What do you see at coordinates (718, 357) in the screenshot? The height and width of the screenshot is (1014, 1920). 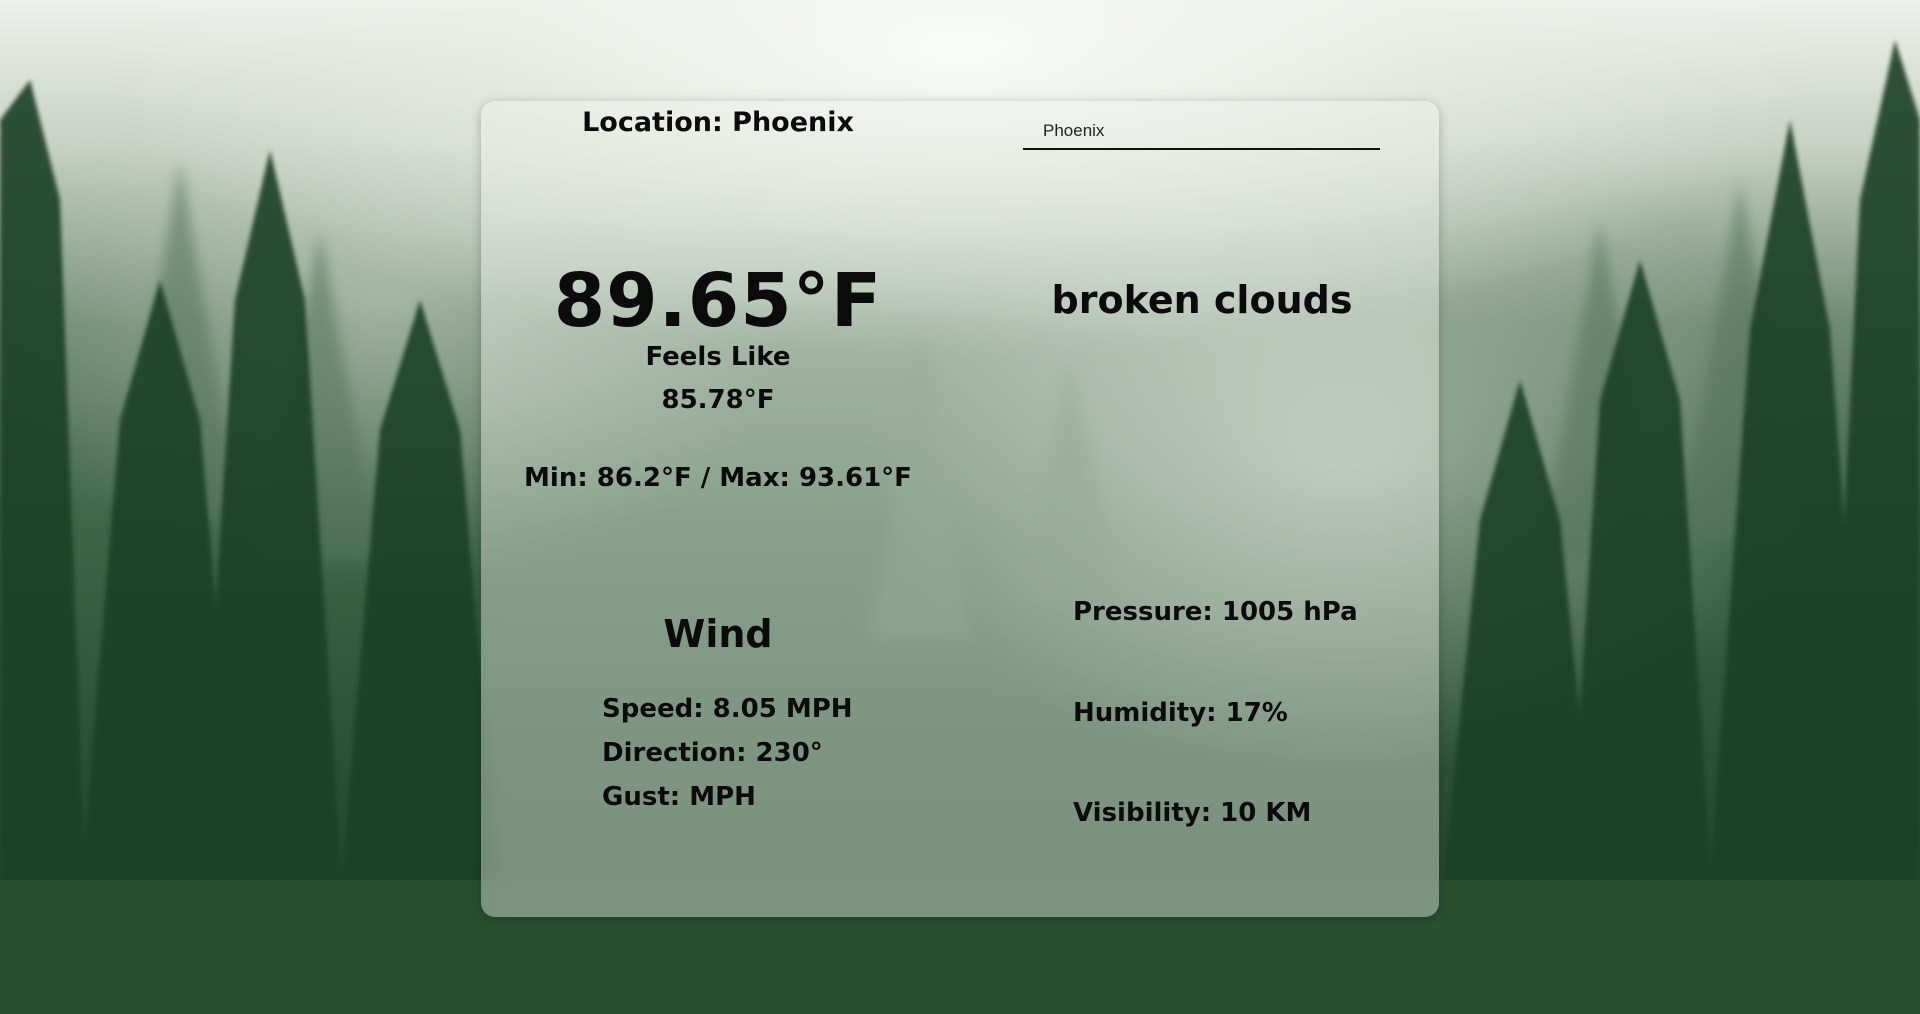 I see `feels-like-label: Feels Like` at bounding box center [718, 357].